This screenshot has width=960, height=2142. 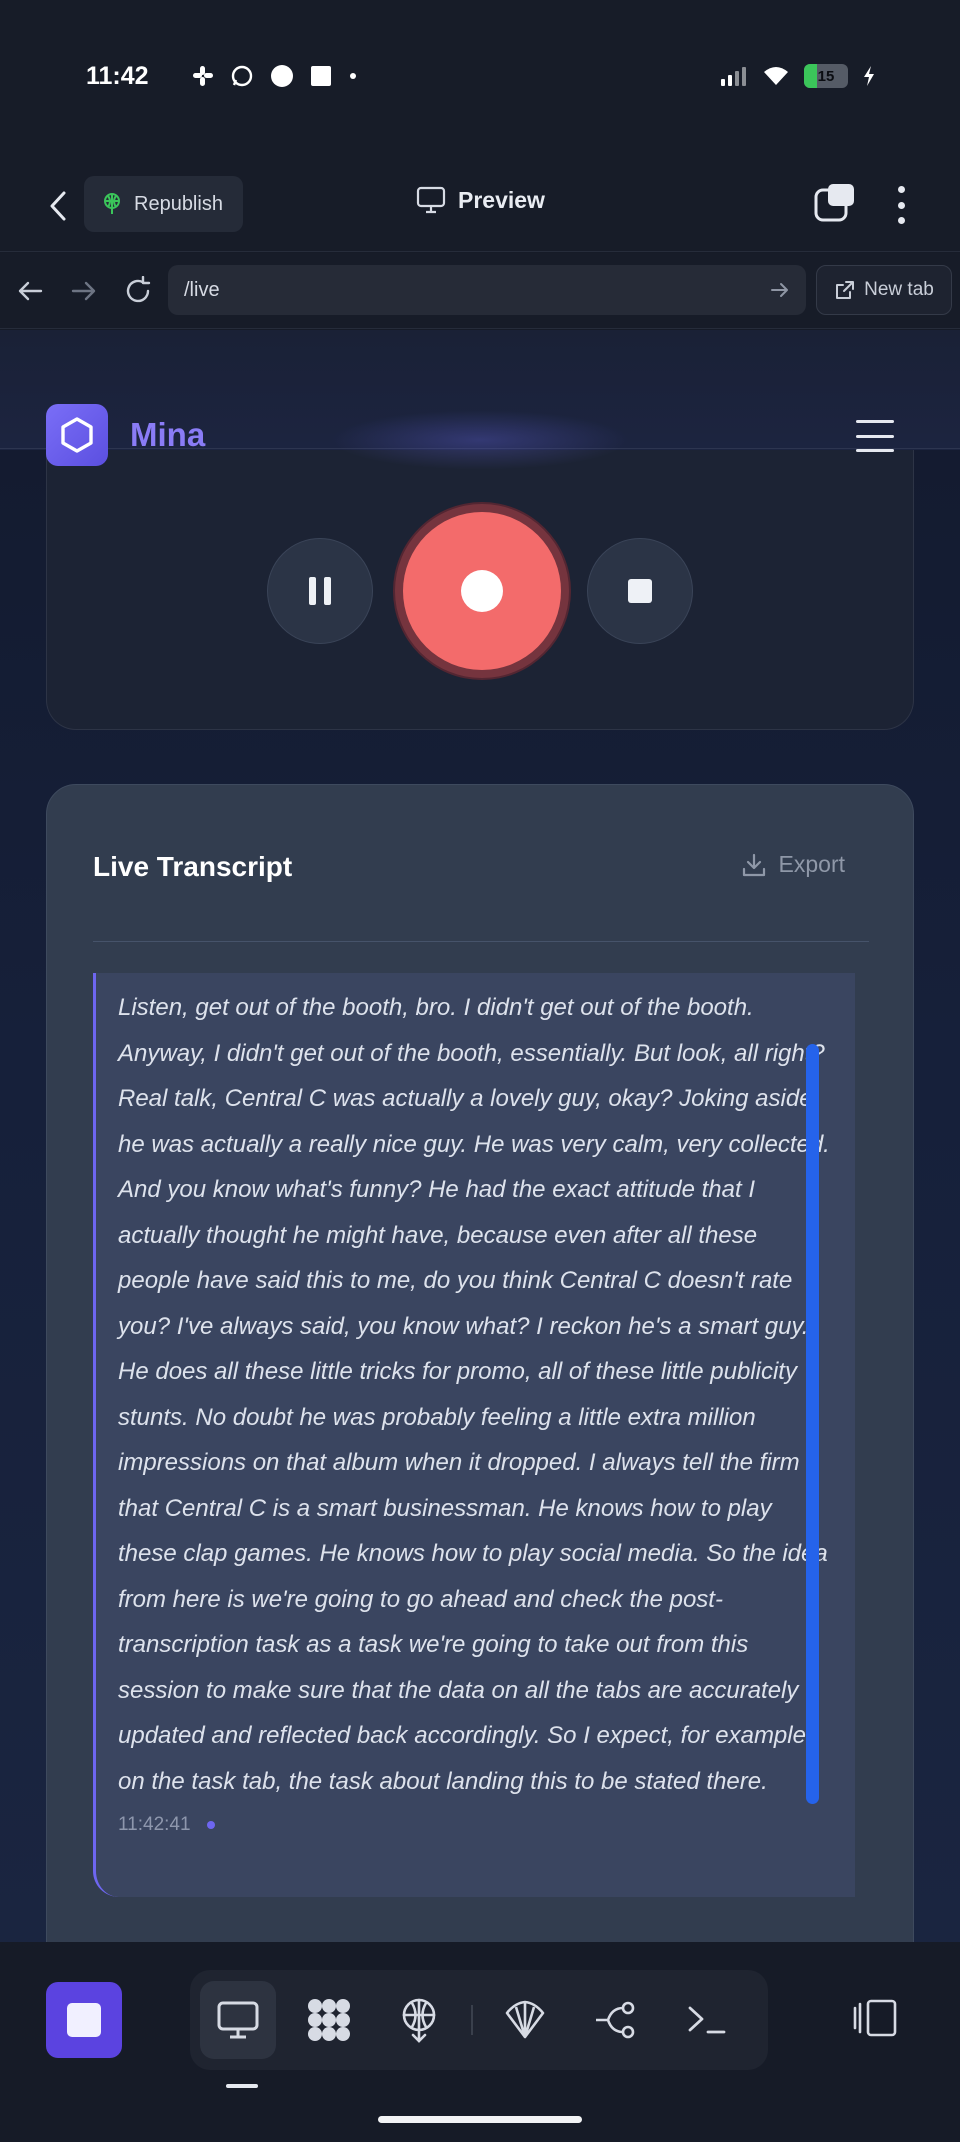 What do you see at coordinates (154, 1824) in the screenshot?
I see `segment-timestamp: 11:42:41` at bounding box center [154, 1824].